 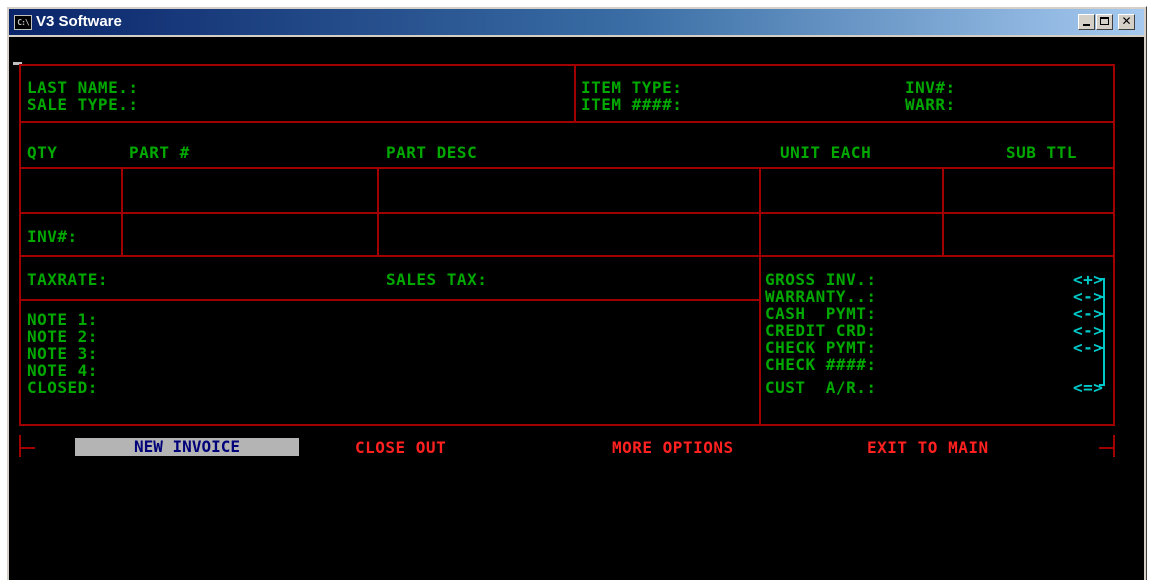 I want to click on console-app-icon: C:\, so click(x=23, y=22).